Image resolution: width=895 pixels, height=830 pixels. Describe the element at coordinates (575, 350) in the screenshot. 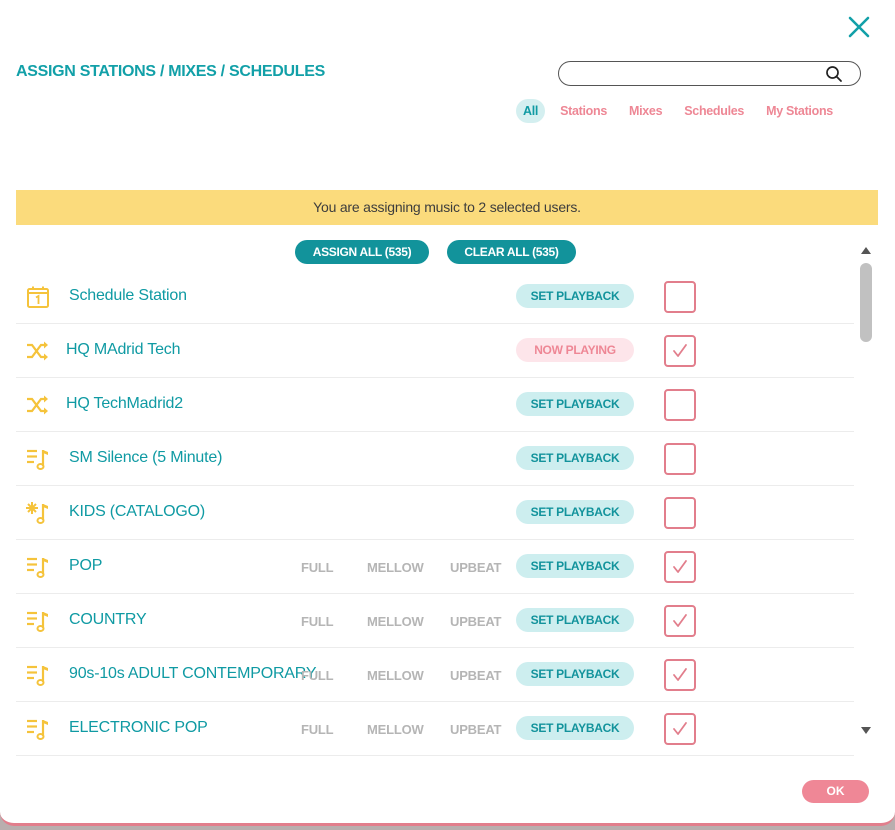

I see `now-playing-badge: NOW PLAYING` at that location.